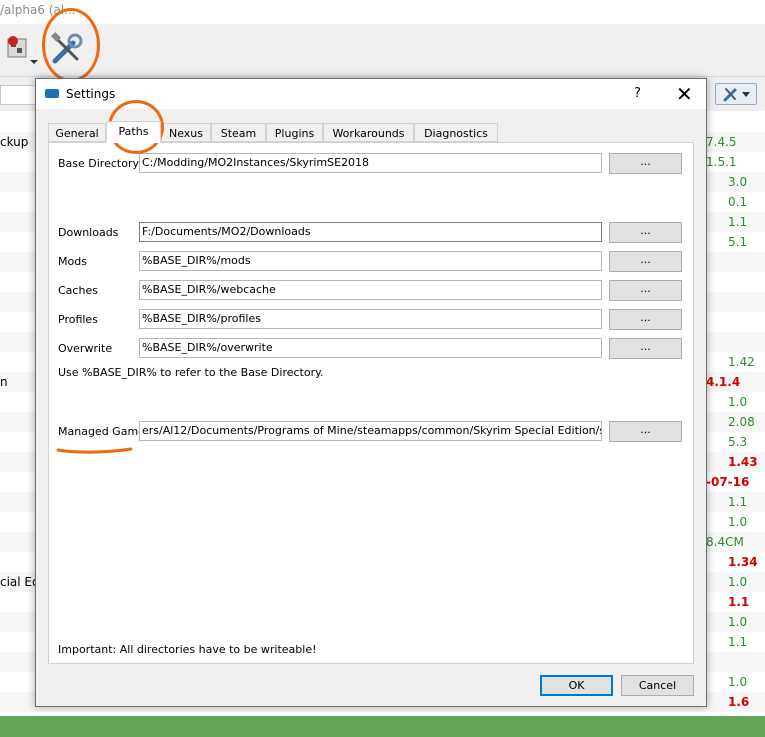  Describe the element at coordinates (91, 94) in the screenshot. I see `dialog-title: Settings` at that location.